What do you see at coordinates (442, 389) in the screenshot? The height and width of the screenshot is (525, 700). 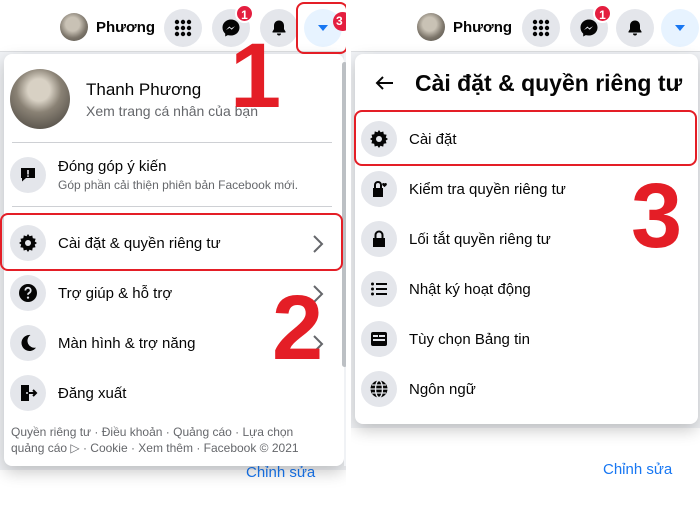 I see `menu-item-label: Ngôn ngữ` at bounding box center [442, 389].